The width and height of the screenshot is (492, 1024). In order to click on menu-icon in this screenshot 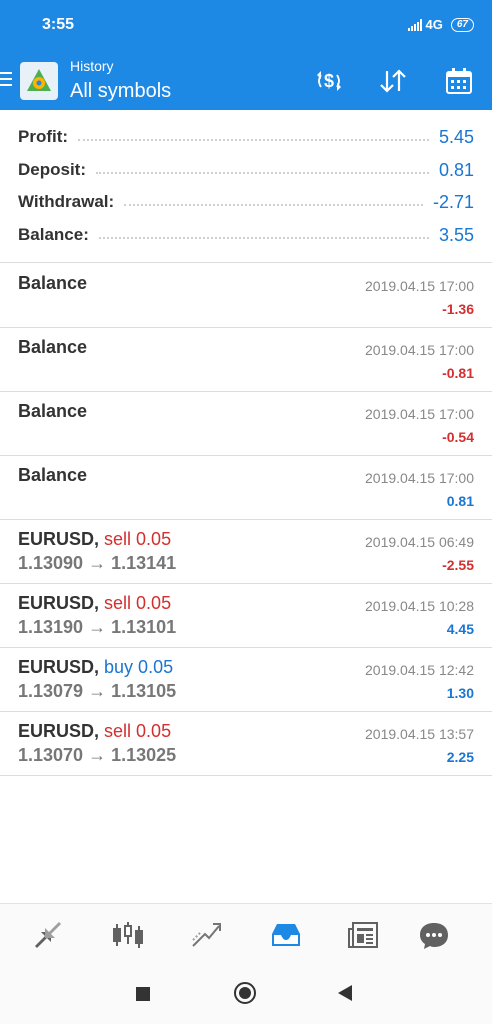, I will do `click(6, 79)`.